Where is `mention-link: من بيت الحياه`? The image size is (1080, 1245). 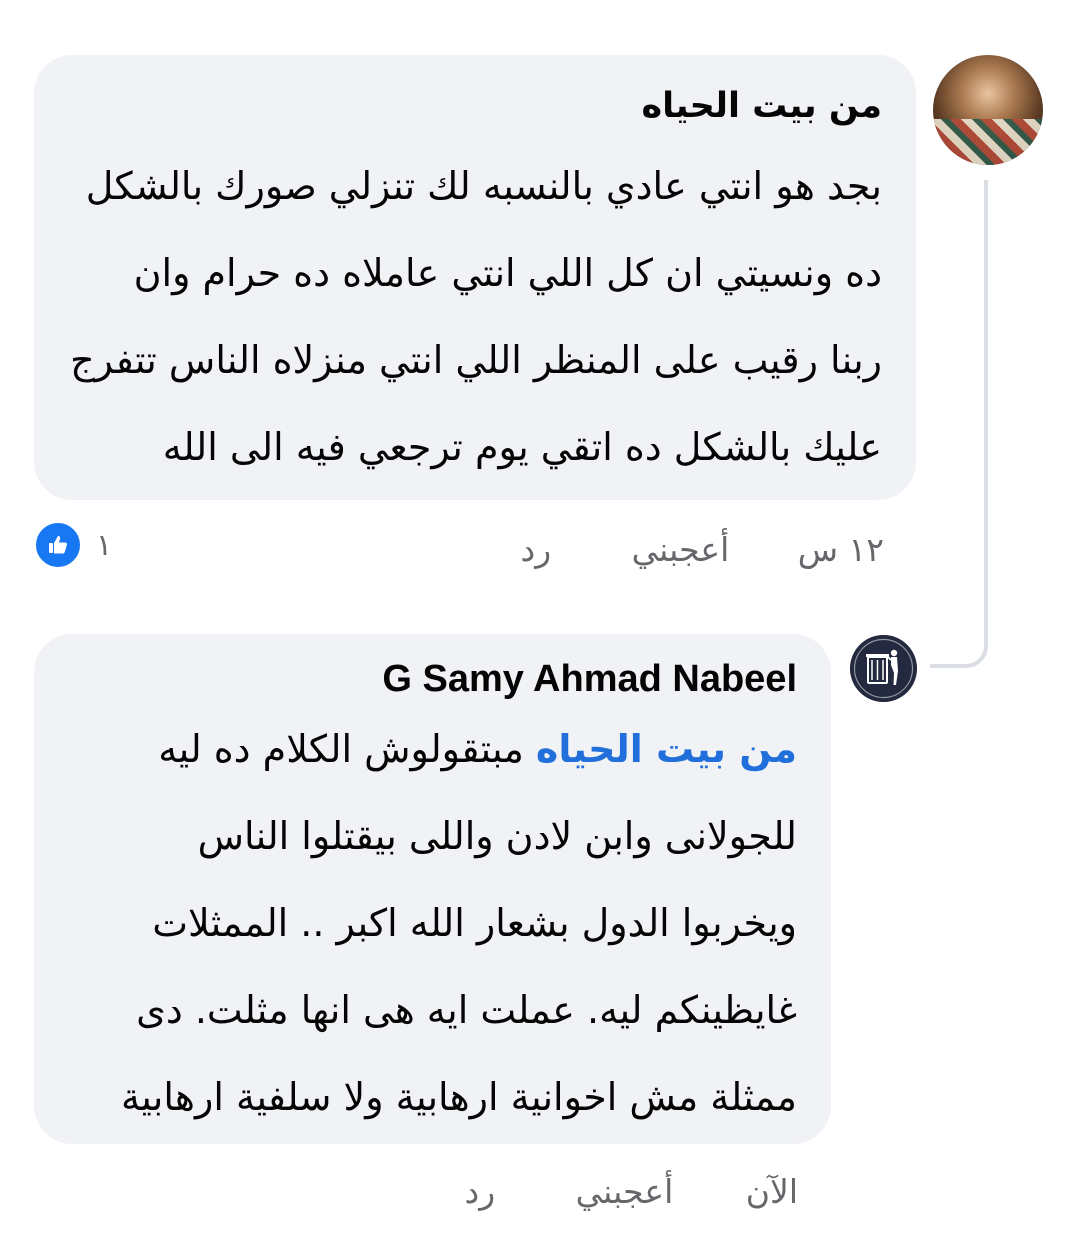
mention-link: من بيت الحياه is located at coordinates (666, 749).